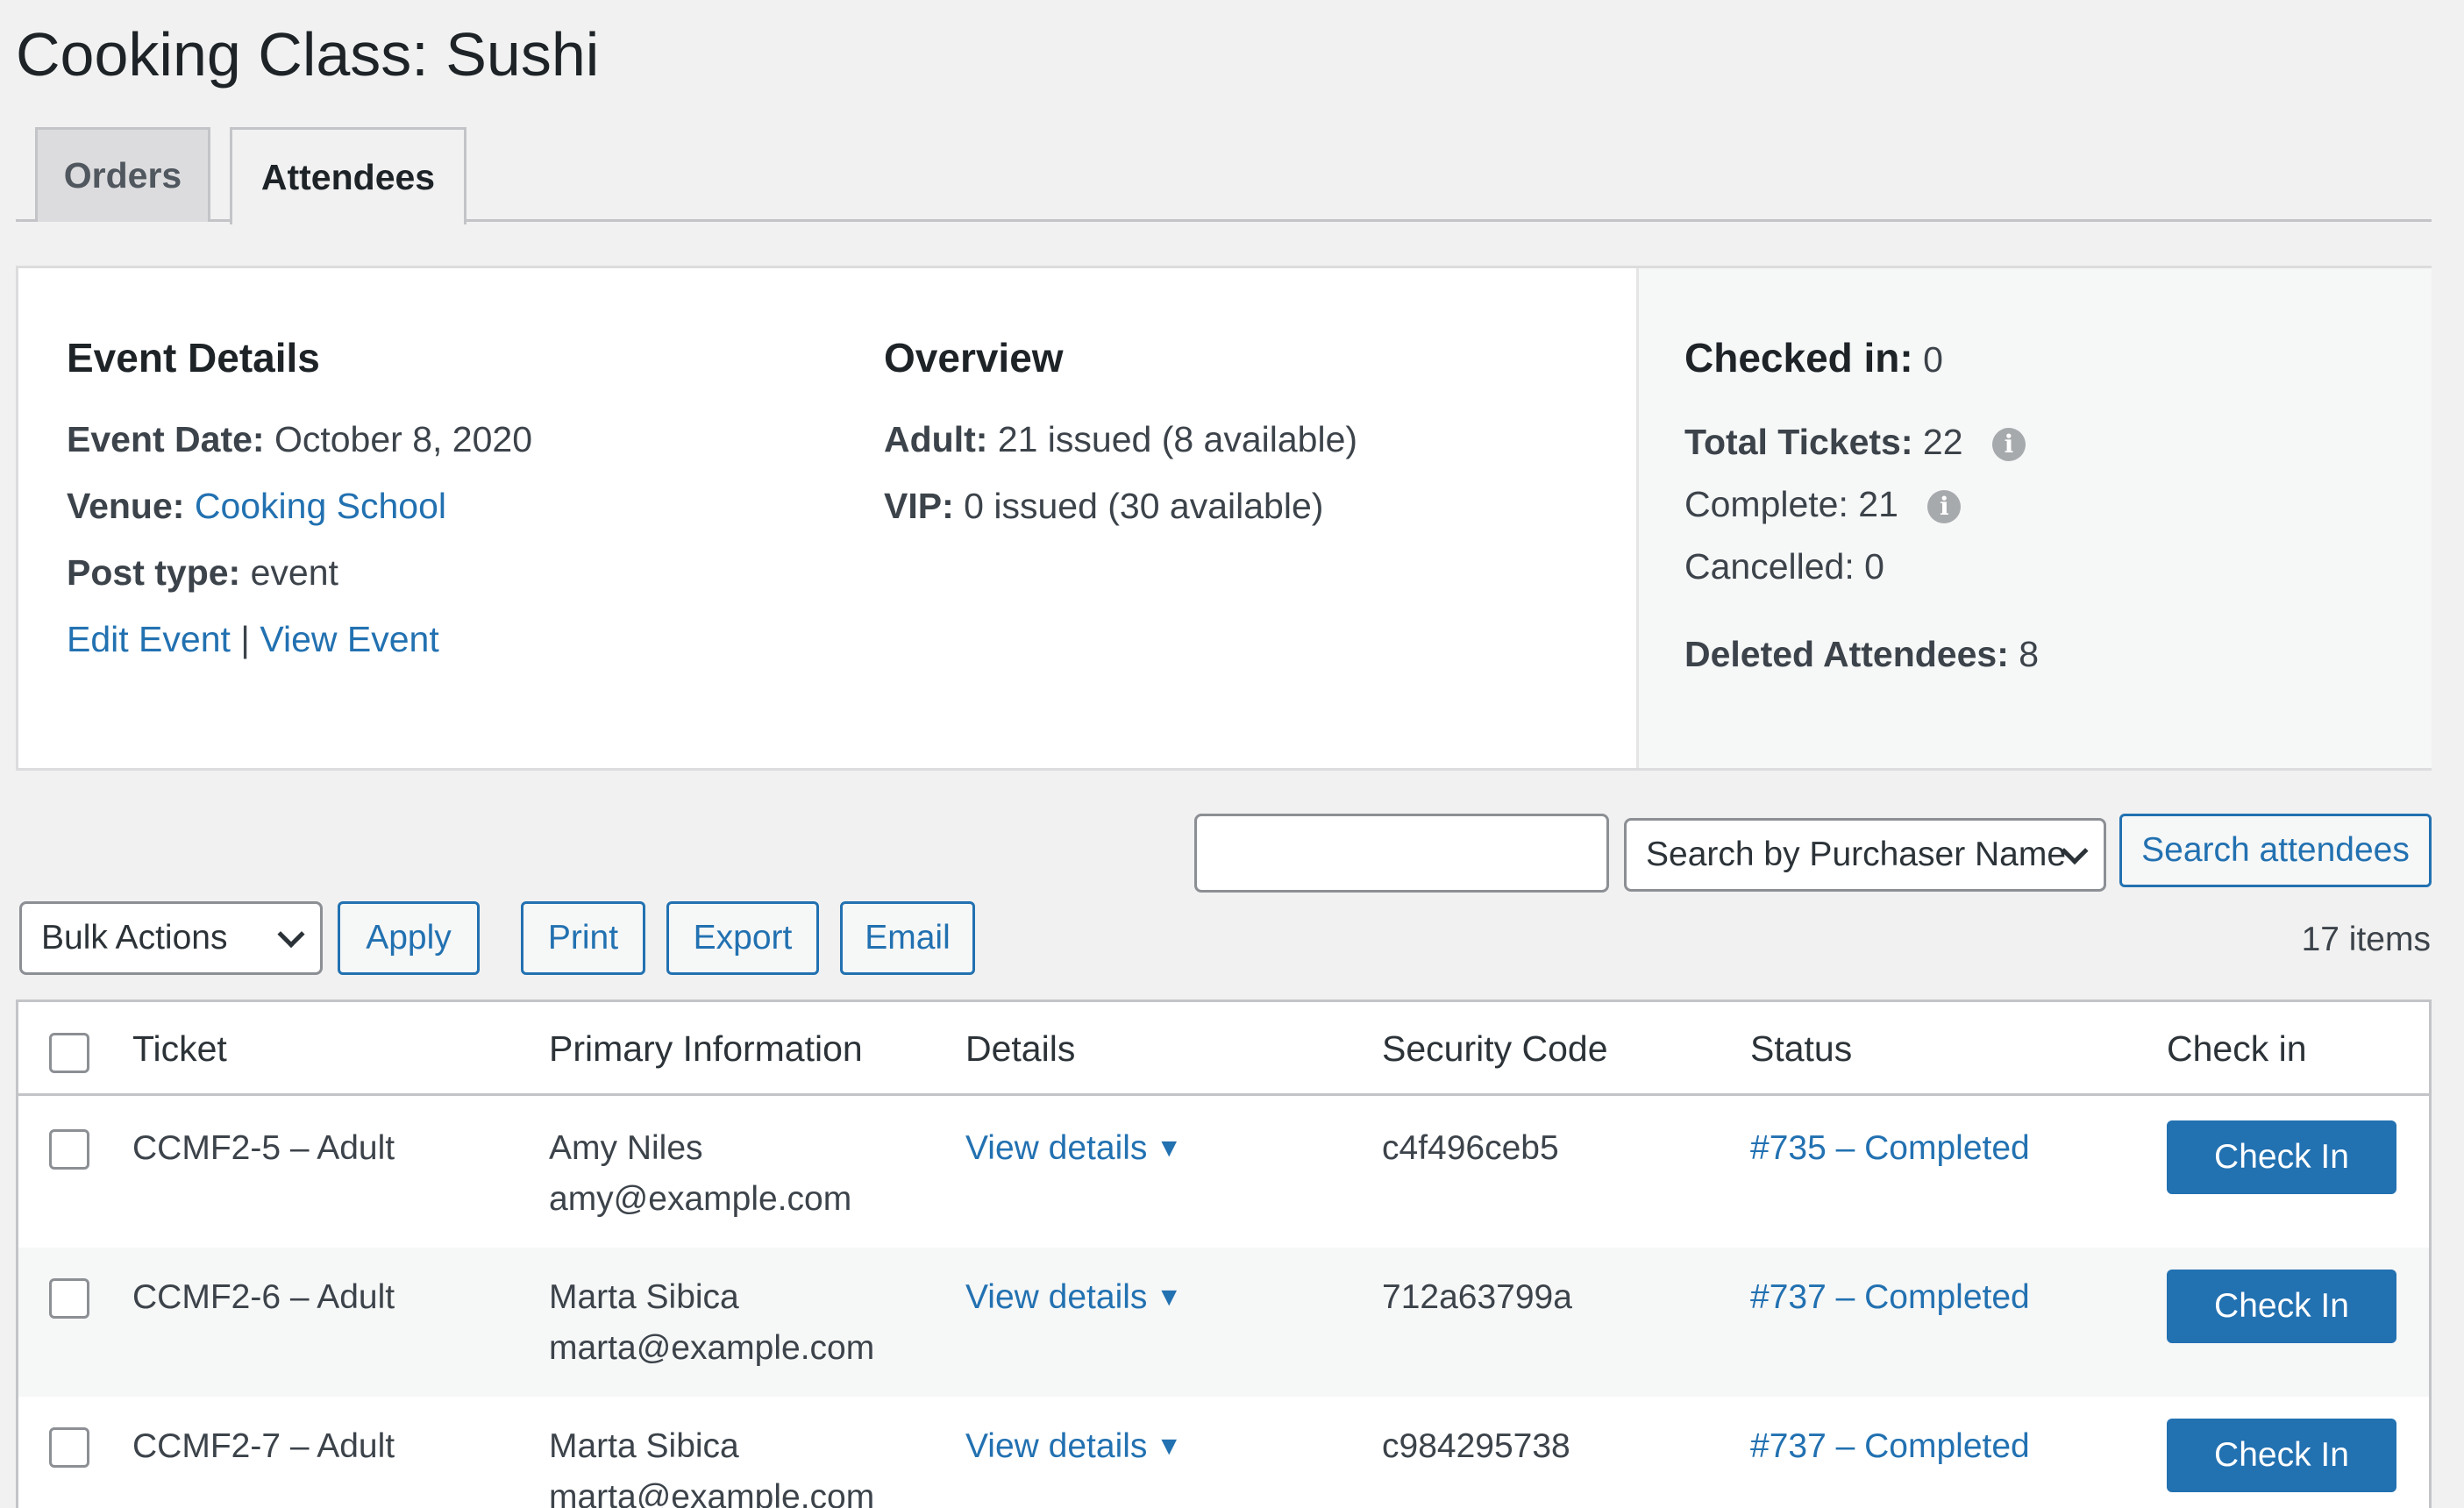 The width and height of the screenshot is (2464, 1508). Describe the element at coordinates (936, 439) in the screenshot. I see `adult-label: Adult:` at that location.